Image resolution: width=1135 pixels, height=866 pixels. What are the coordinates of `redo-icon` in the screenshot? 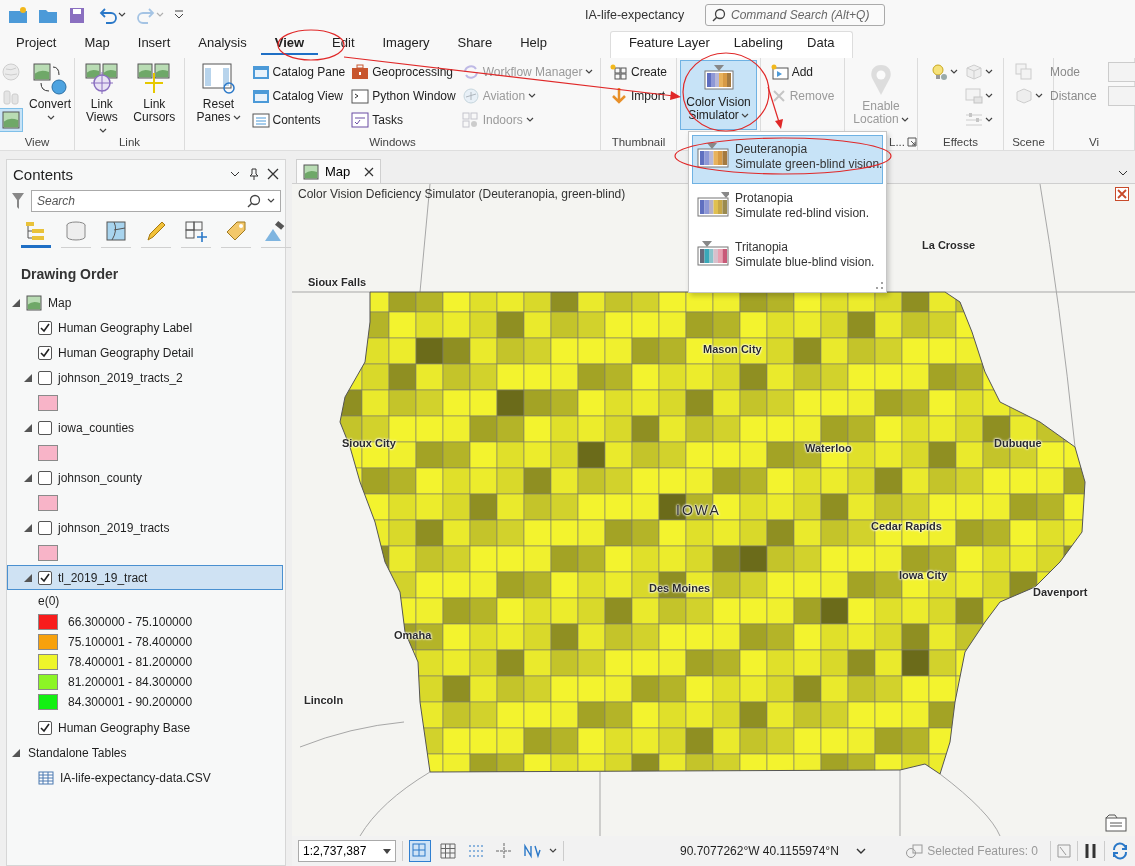 It's located at (146, 15).